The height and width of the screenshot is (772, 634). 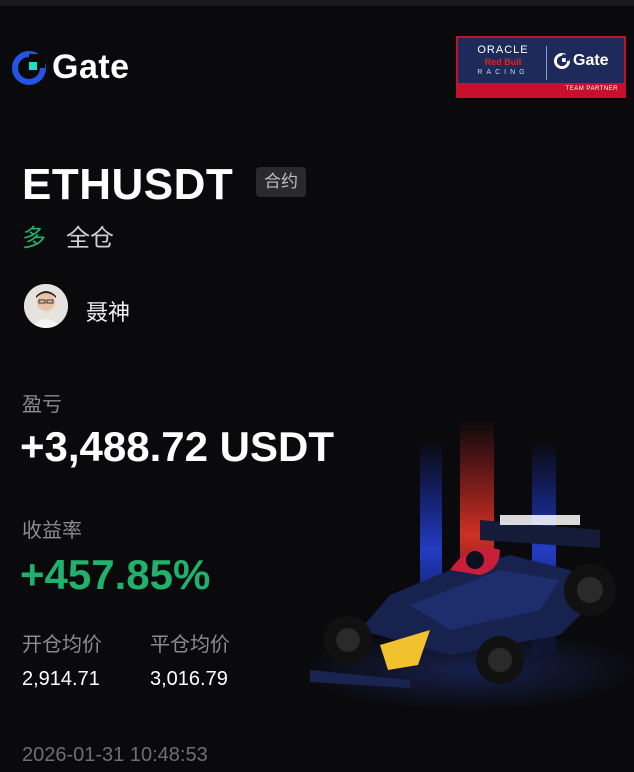 What do you see at coordinates (29, 67) in the screenshot?
I see `gate-logo-icon` at bounding box center [29, 67].